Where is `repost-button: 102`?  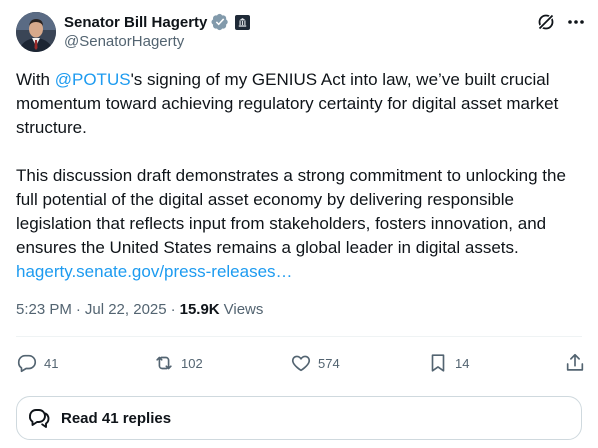 repost-button: 102 is located at coordinates (183, 363).